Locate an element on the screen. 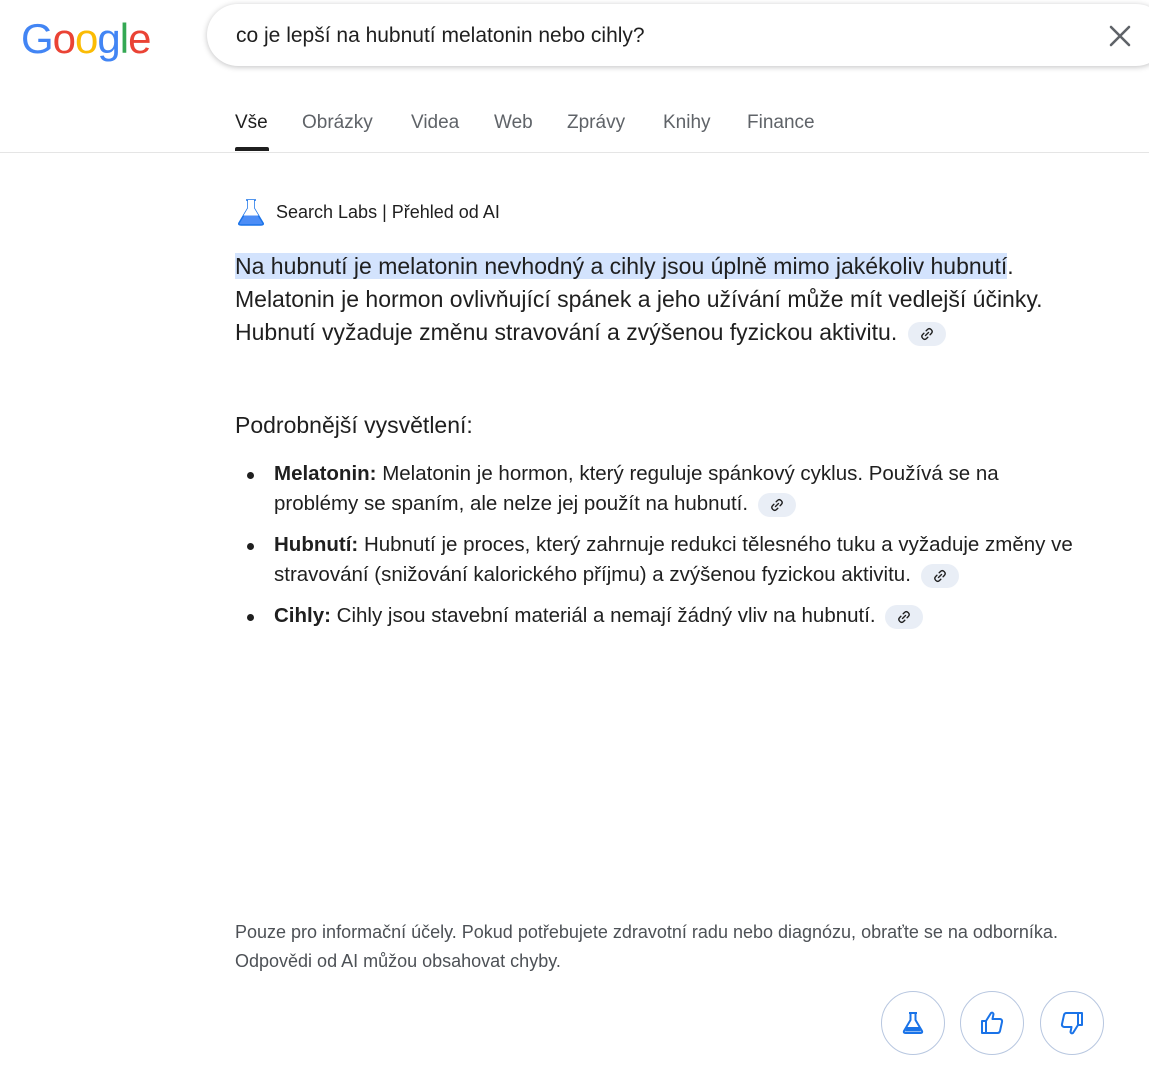 The height and width of the screenshot is (1076, 1149). close-icon is located at coordinates (1120, 36).